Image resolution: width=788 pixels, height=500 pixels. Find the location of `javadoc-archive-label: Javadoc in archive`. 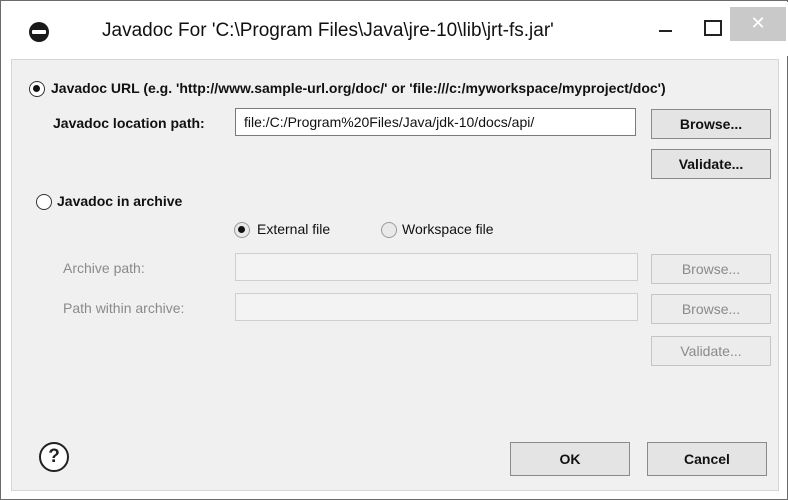

javadoc-archive-label: Javadoc in archive is located at coordinates (120, 201).